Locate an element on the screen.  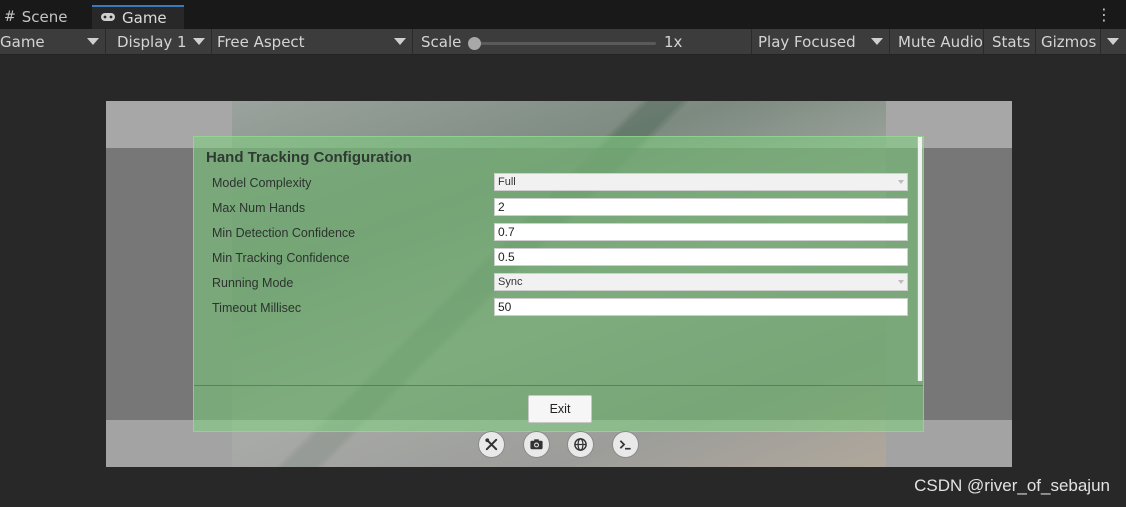
tab-game: Game is located at coordinates (138, 17).